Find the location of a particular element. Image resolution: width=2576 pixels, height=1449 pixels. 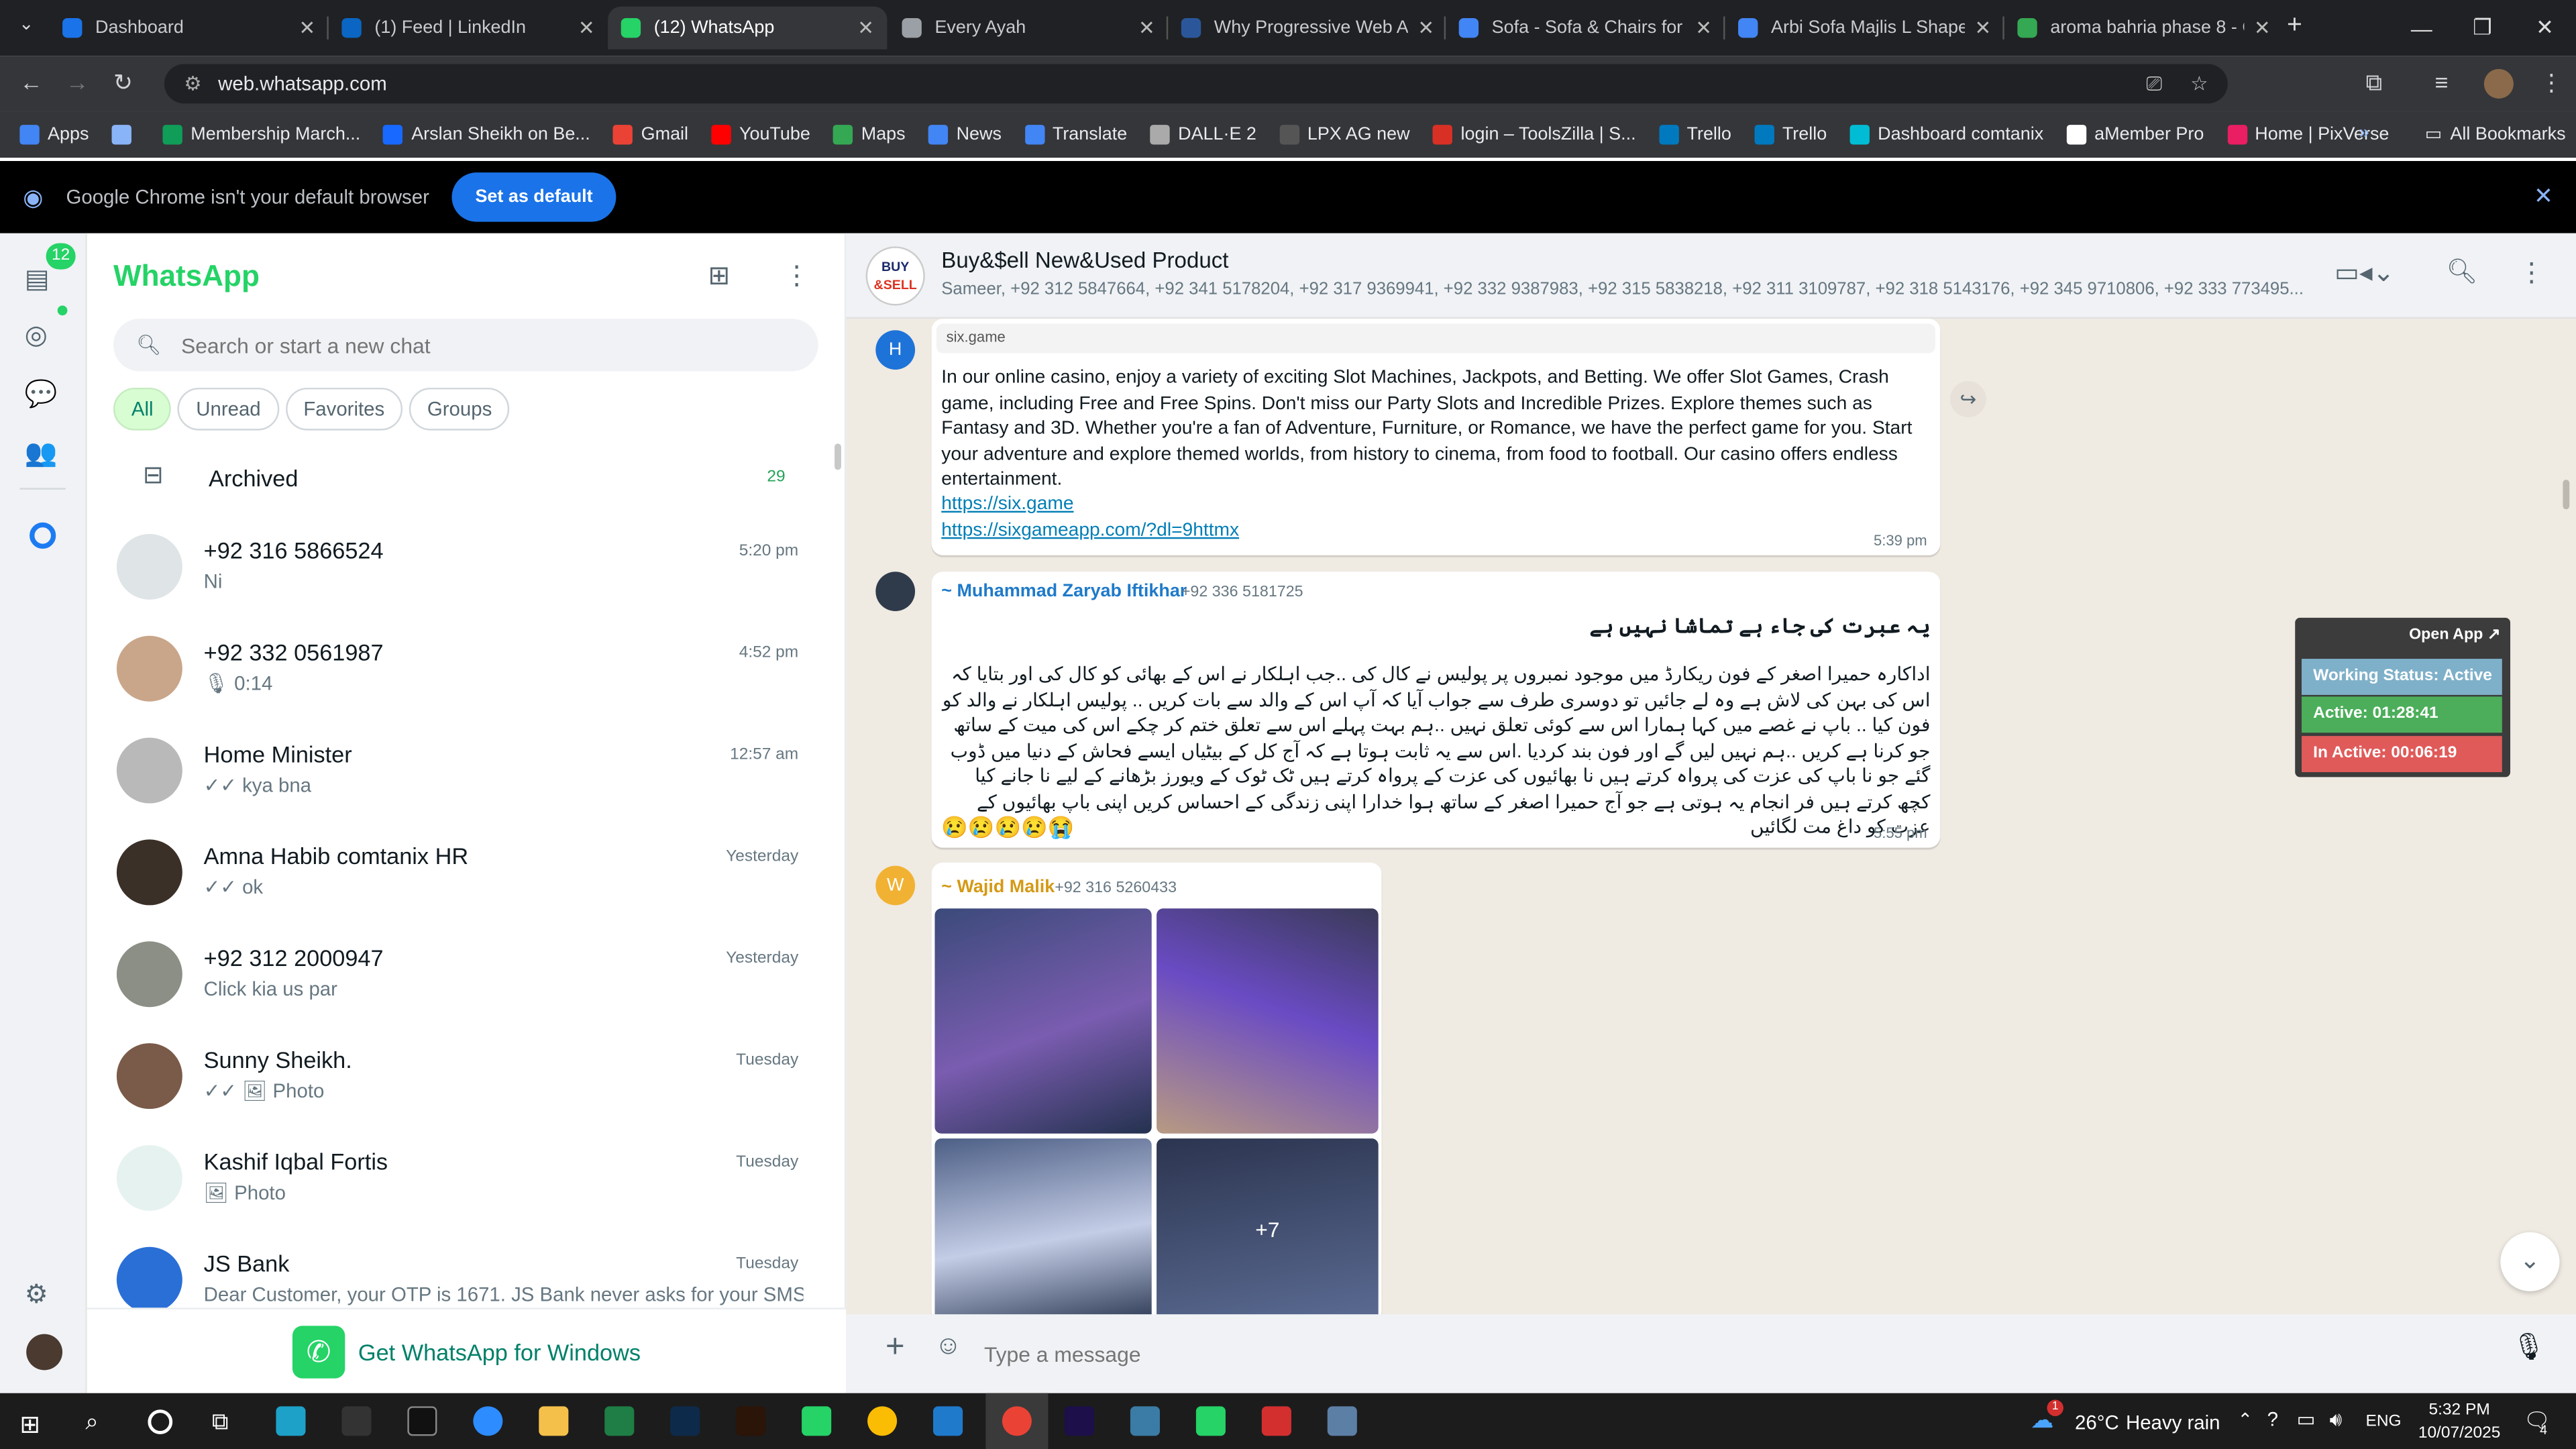

photoshop-icon is located at coordinates (685, 1421).